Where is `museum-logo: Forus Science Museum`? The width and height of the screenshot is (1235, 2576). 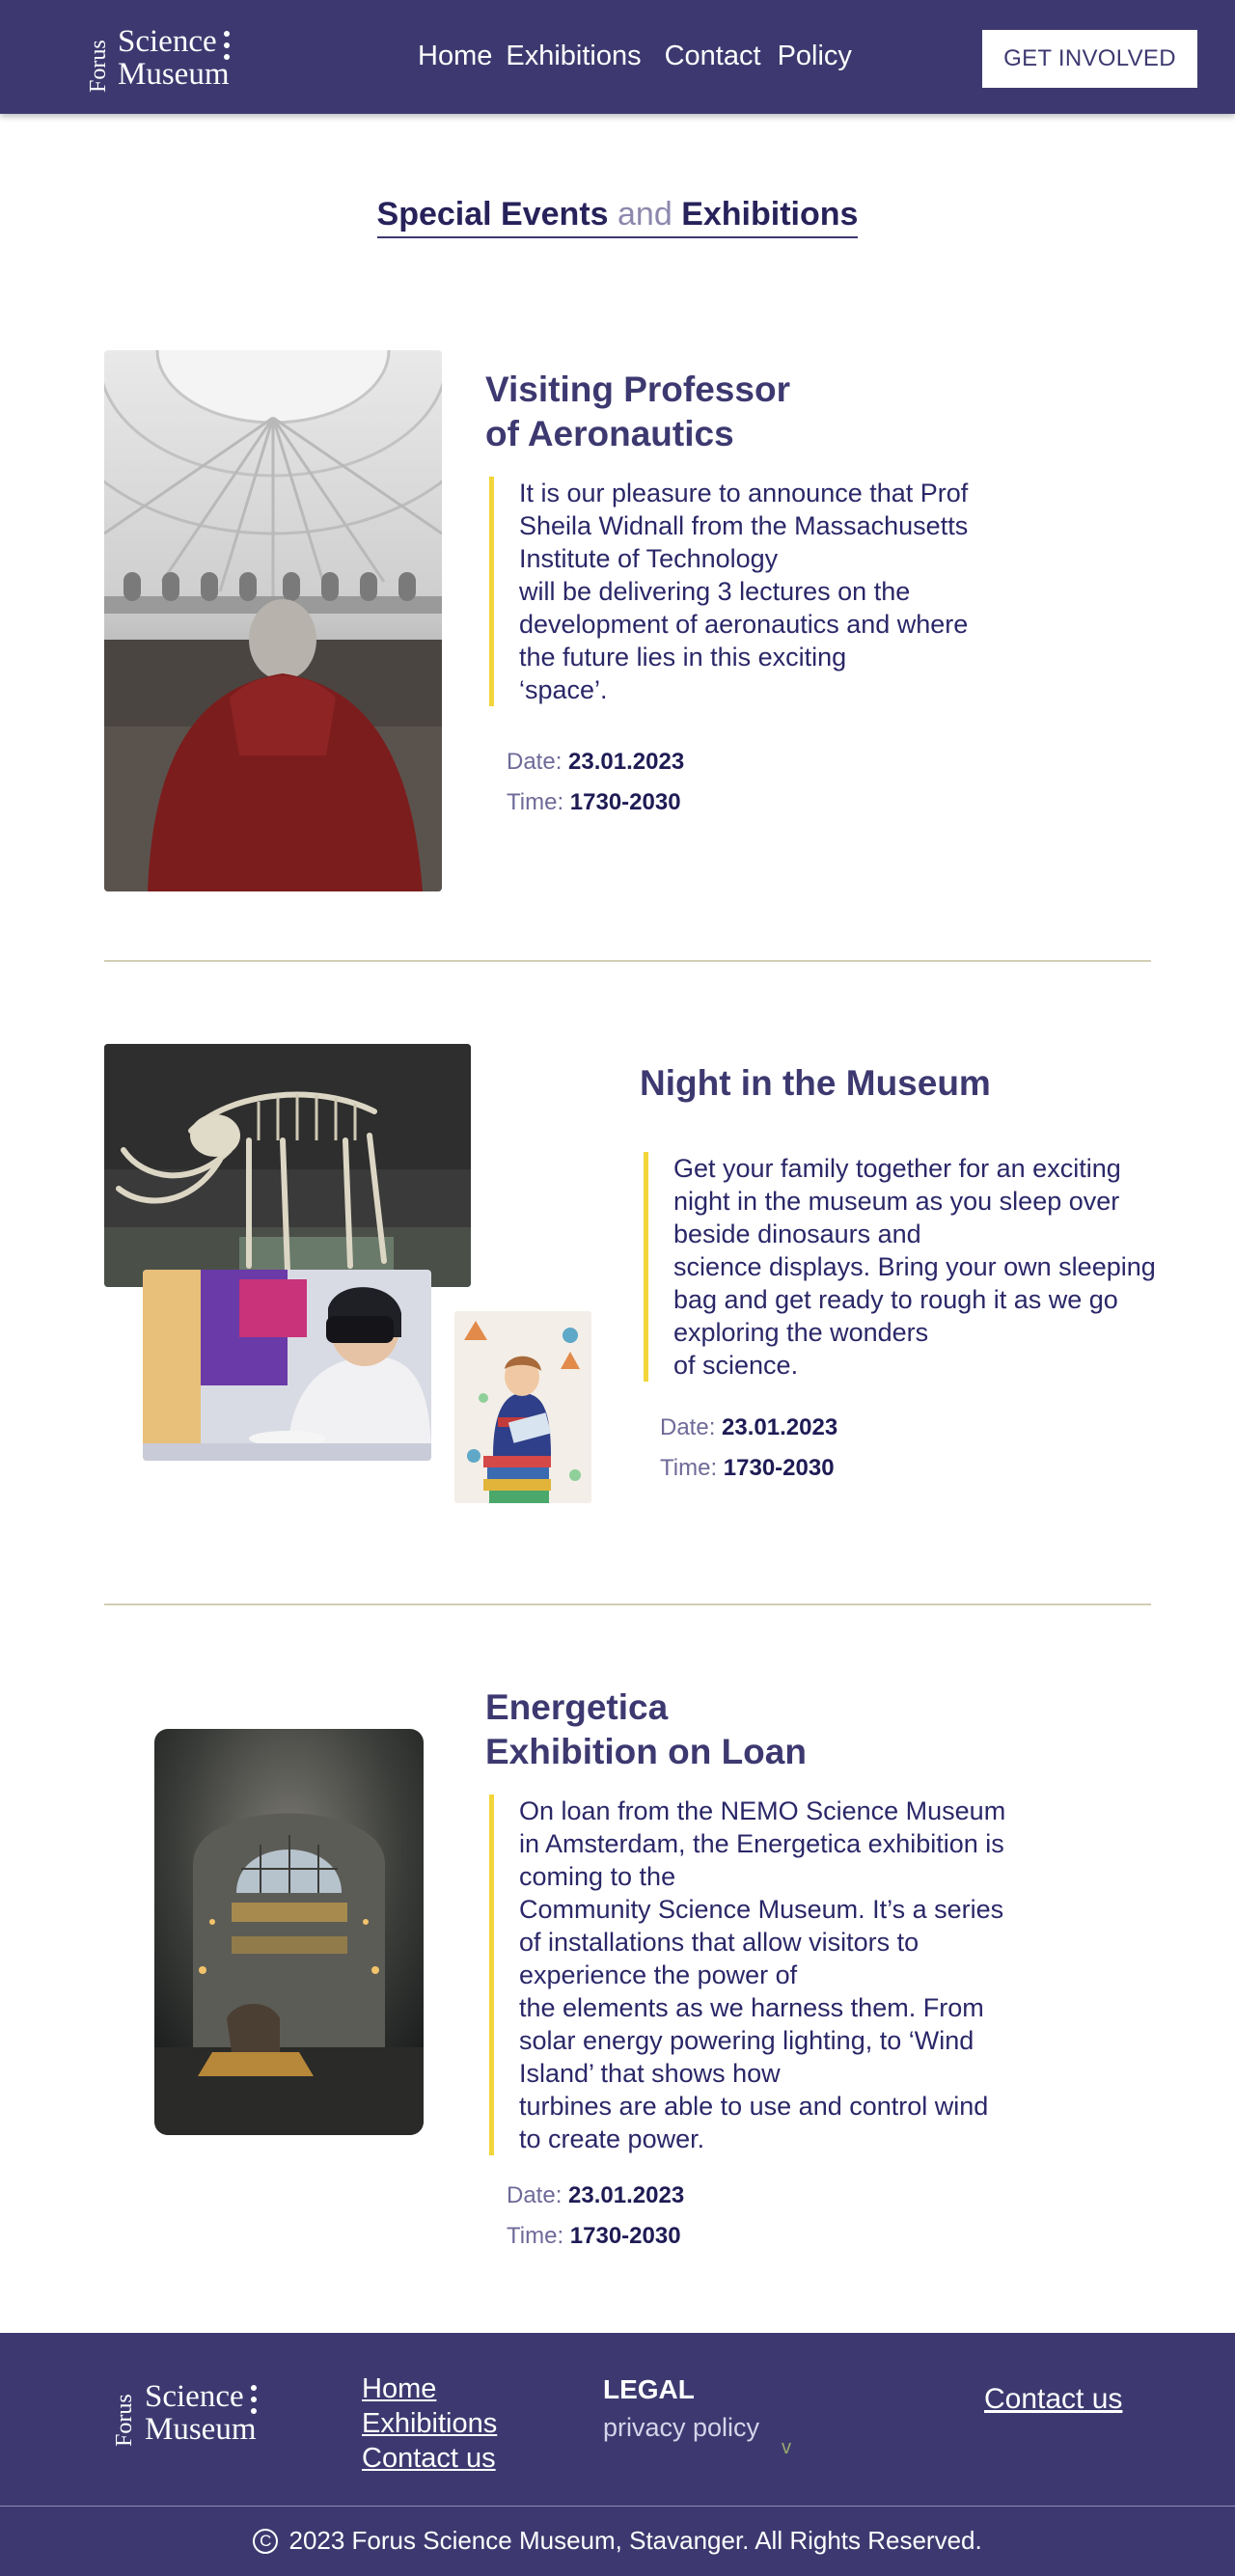 museum-logo: Forus Science Museum is located at coordinates (168, 56).